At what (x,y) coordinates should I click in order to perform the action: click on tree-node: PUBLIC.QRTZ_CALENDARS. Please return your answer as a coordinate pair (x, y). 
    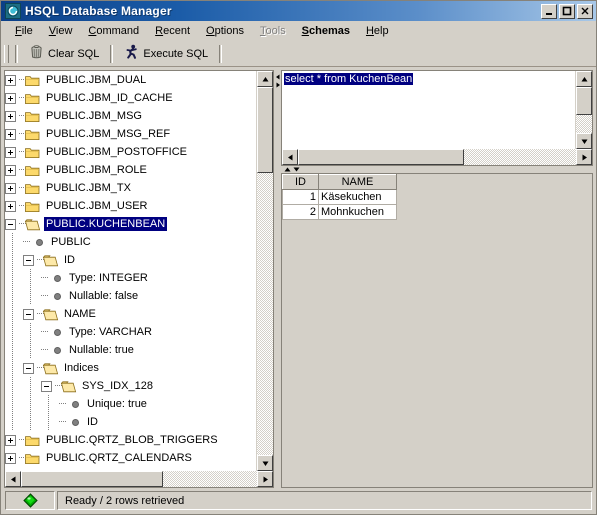
    Looking at the image, I should click on (130, 458).